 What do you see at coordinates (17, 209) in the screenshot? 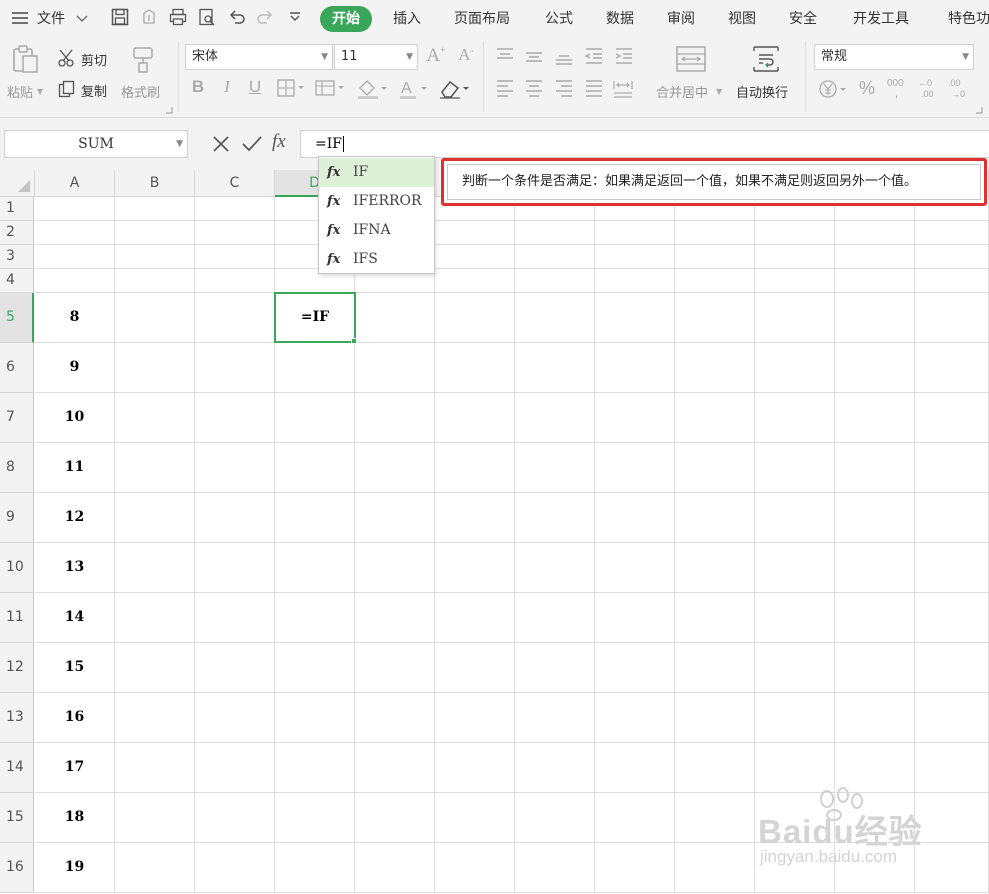
I see `row-header-1: 1` at bounding box center [17, 209].